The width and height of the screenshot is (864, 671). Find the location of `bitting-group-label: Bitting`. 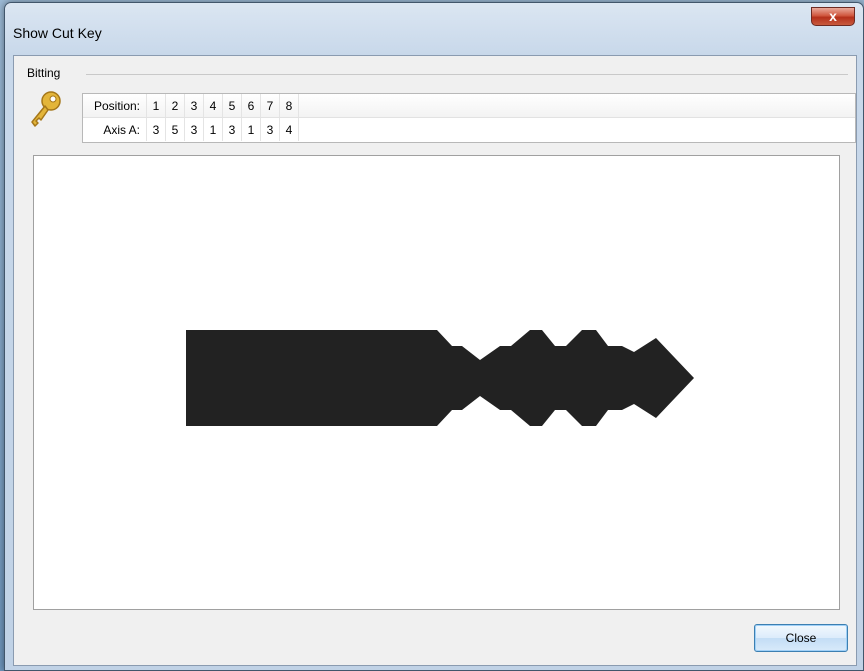

bitting-group-label: Bitting is located at coordinates (47, 73).